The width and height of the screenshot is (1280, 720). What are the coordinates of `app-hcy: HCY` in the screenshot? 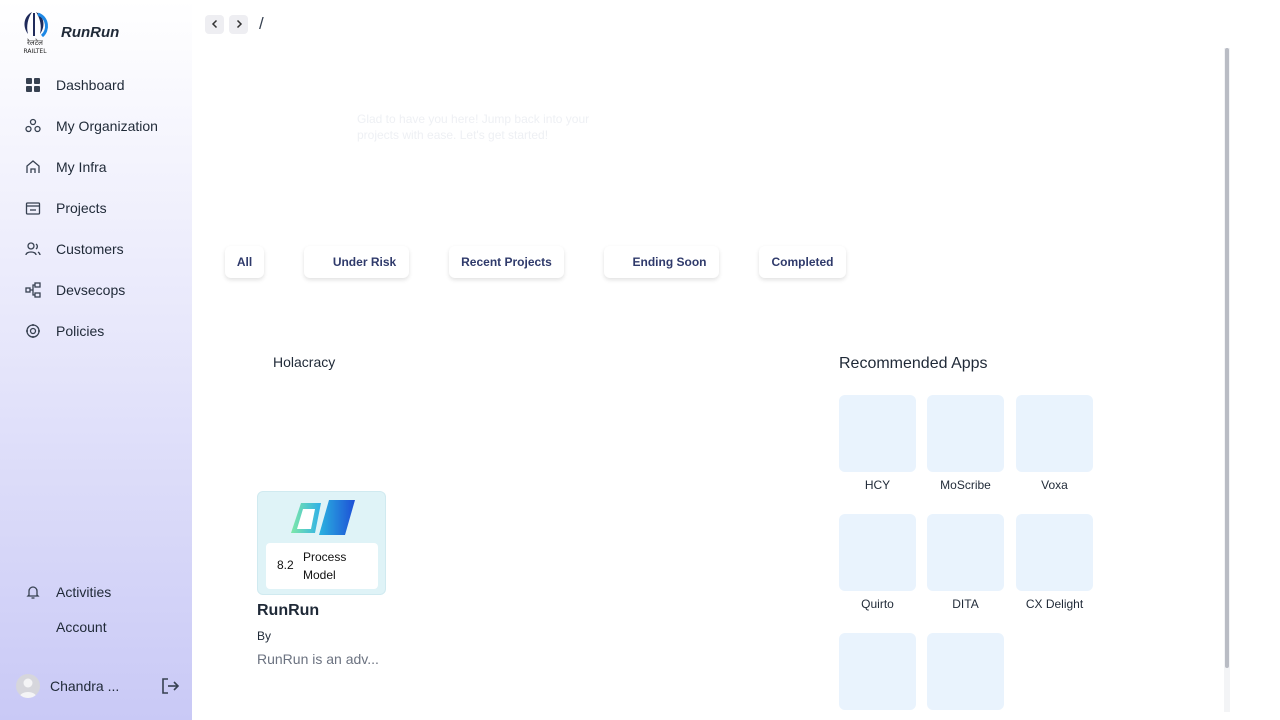 It's located at (877, 443).